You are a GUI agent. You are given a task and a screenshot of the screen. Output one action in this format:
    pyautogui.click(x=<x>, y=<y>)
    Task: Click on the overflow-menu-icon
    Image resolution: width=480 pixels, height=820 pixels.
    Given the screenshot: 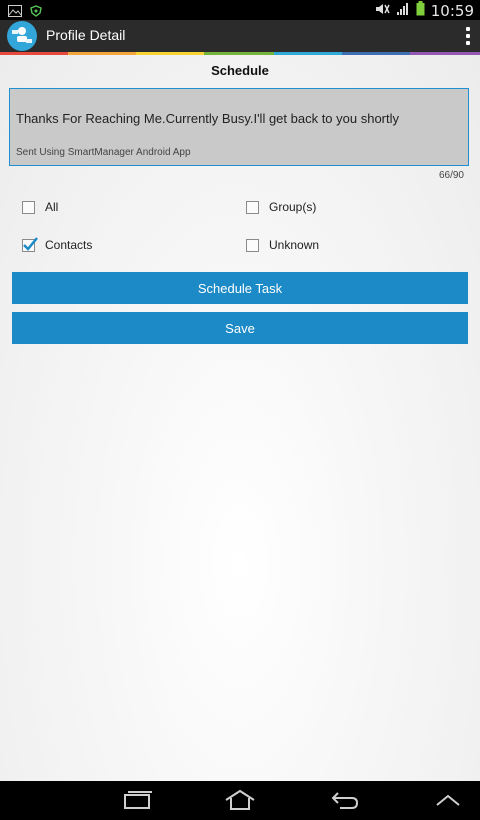 What is the action you would take?
    pyautogui.click(x=468, y=36)
    